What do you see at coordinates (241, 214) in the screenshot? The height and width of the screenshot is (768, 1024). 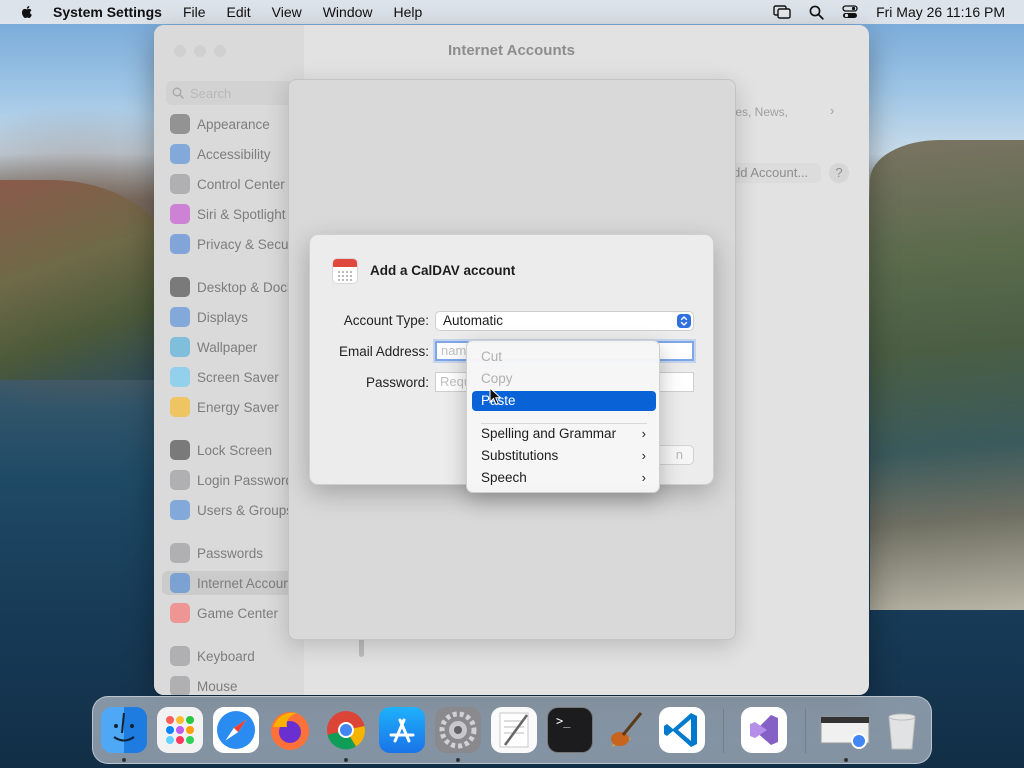 I see `sidebar-item-label: Siri & Spotlight` at bounding box center [241, 214].